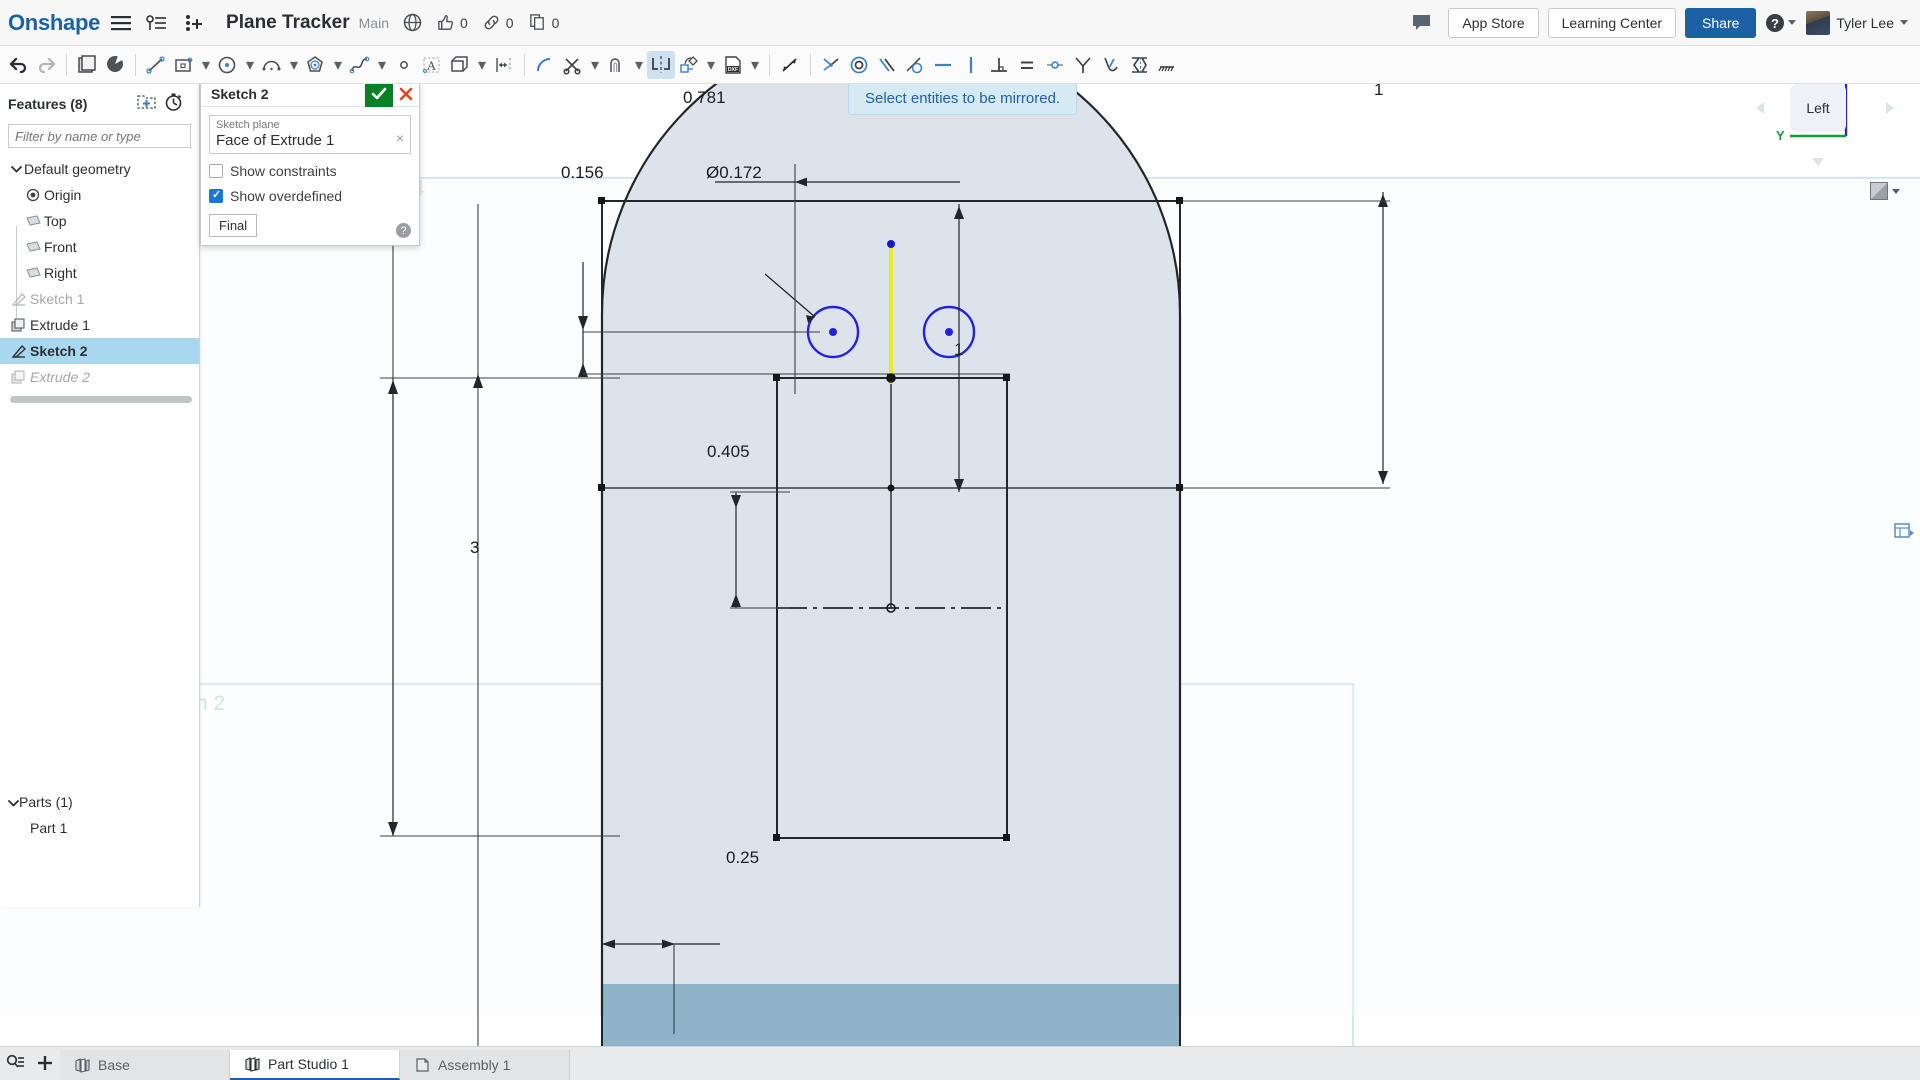  I want to click on show-constraints-checkbox, so click(216, 171).